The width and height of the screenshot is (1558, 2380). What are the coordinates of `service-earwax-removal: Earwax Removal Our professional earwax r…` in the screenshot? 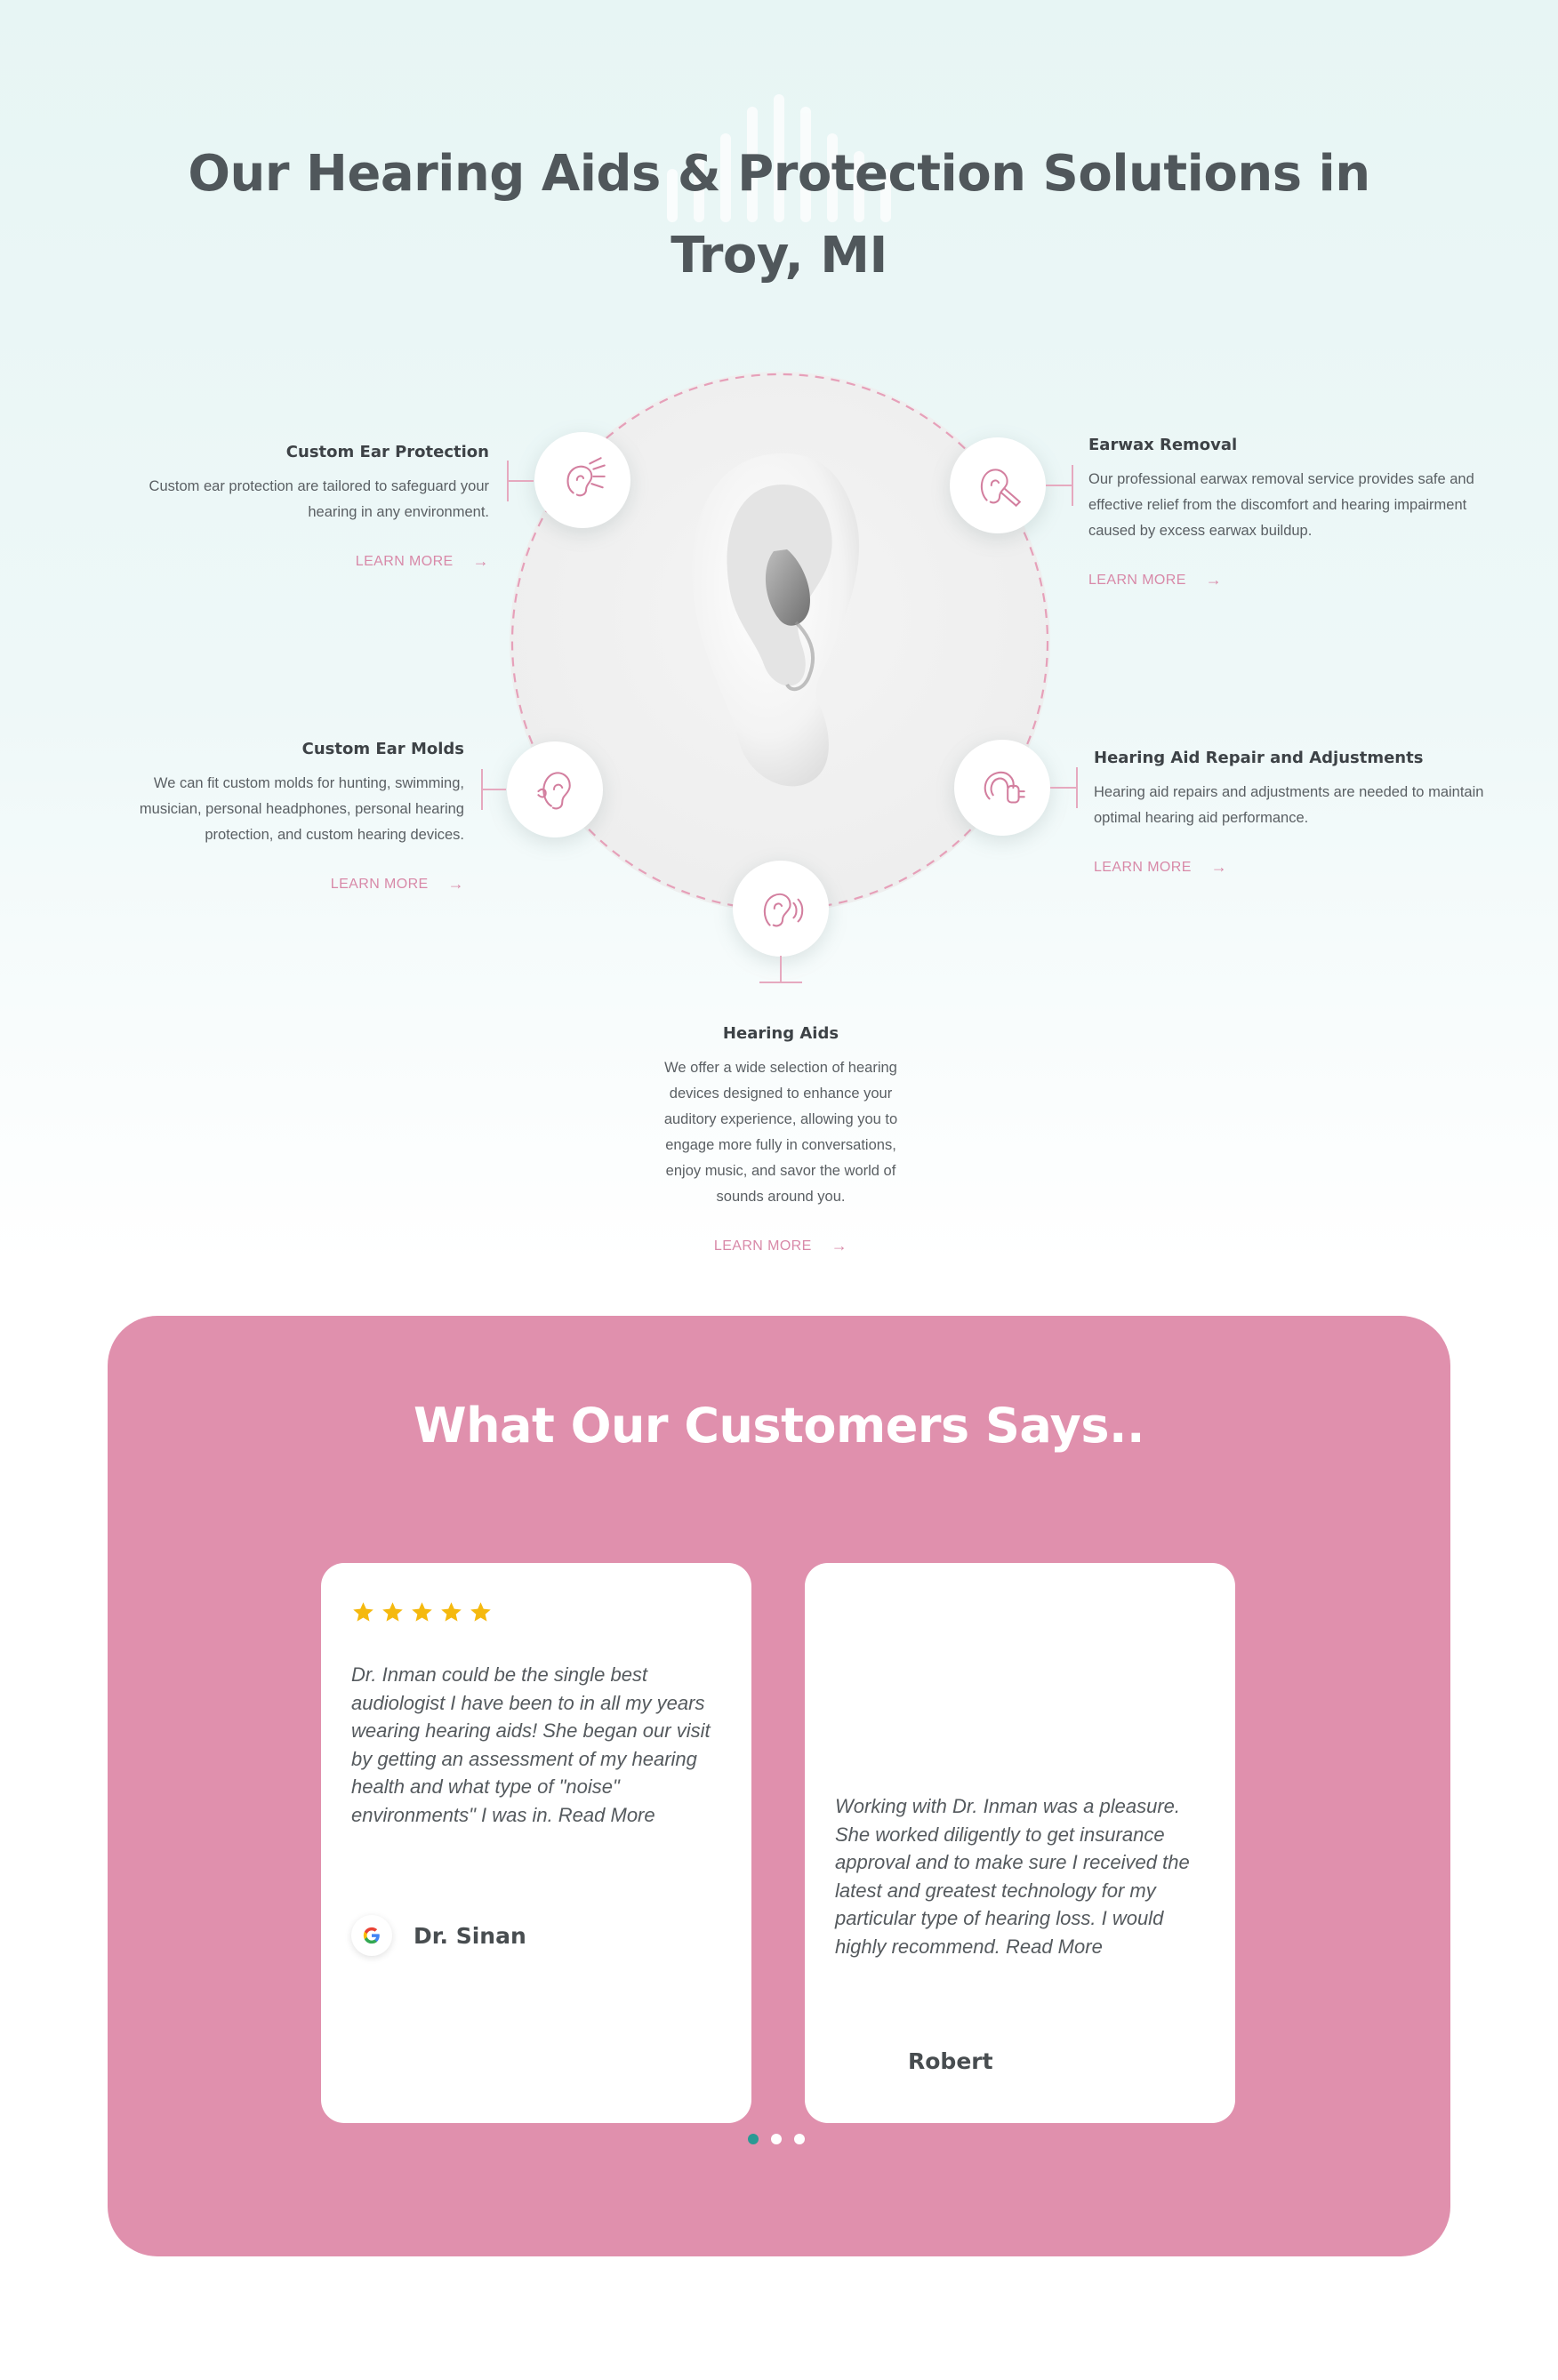 It's located at (1288, 512).